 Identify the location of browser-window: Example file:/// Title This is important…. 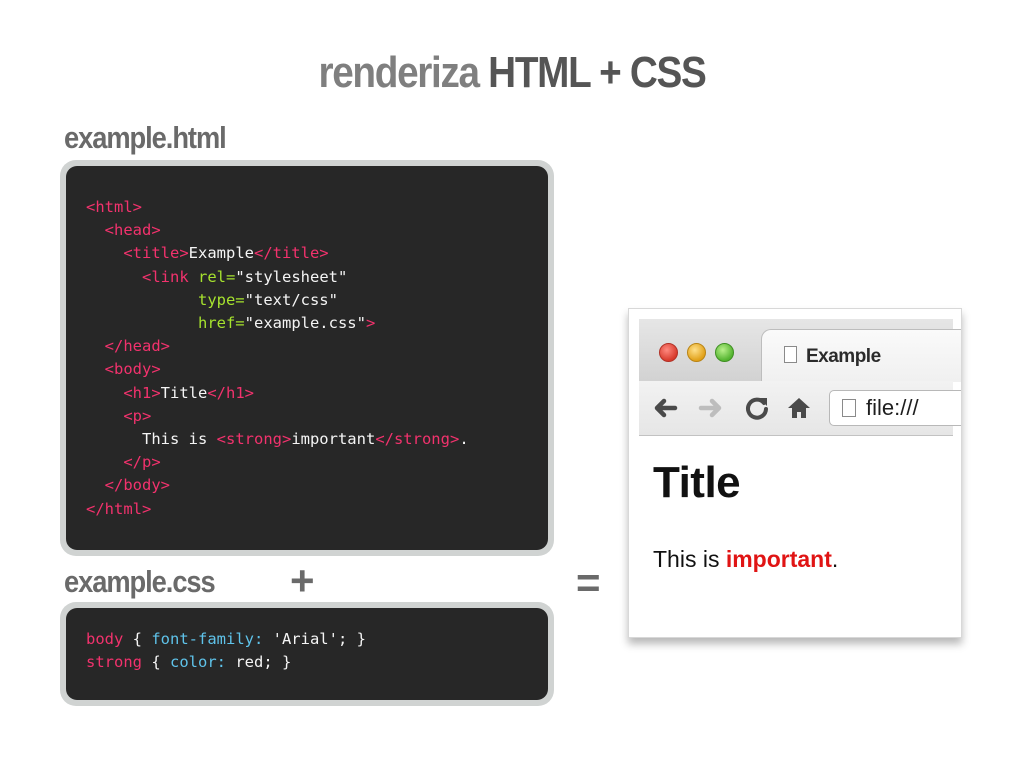
(795, 473).